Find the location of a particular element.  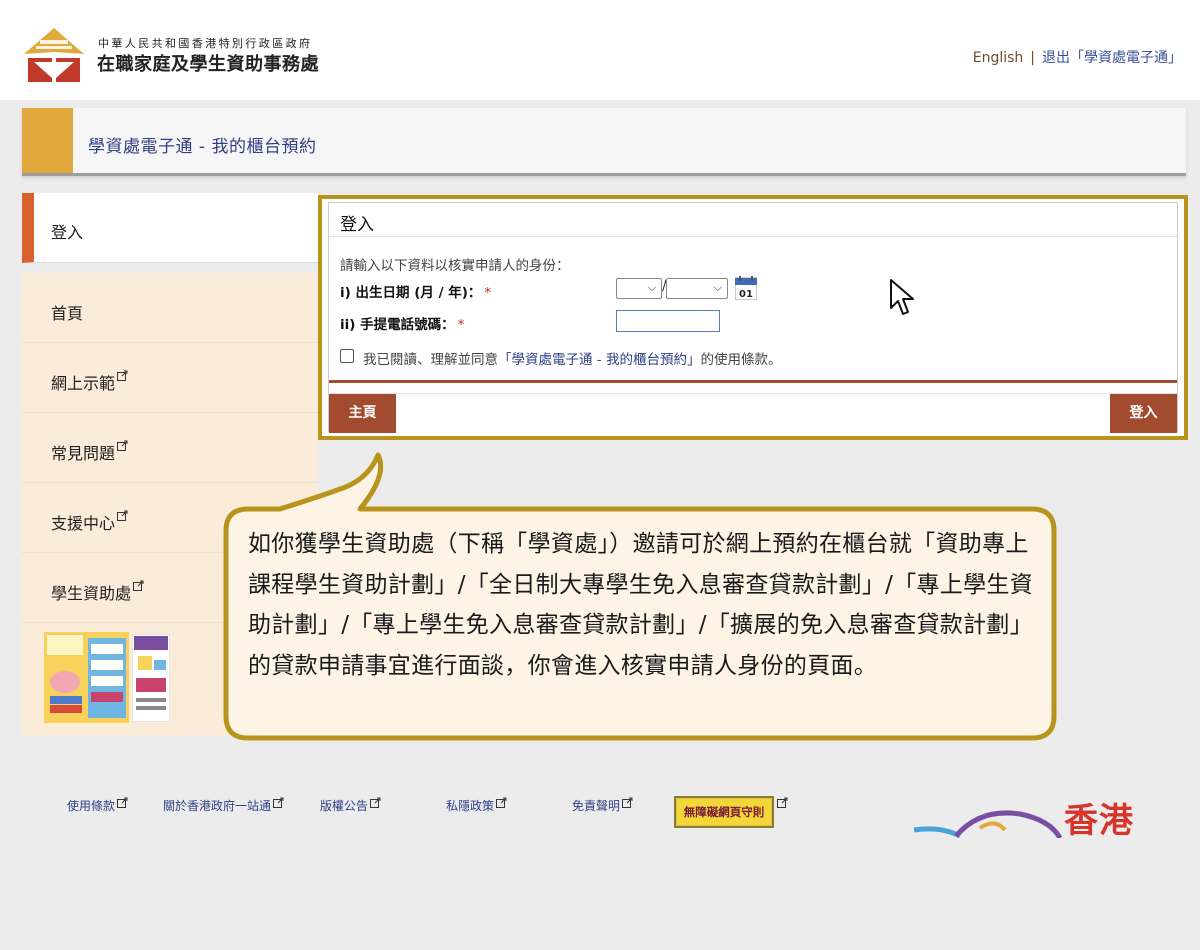

calendar-icon: 01 is located at coordinates (746, 288).